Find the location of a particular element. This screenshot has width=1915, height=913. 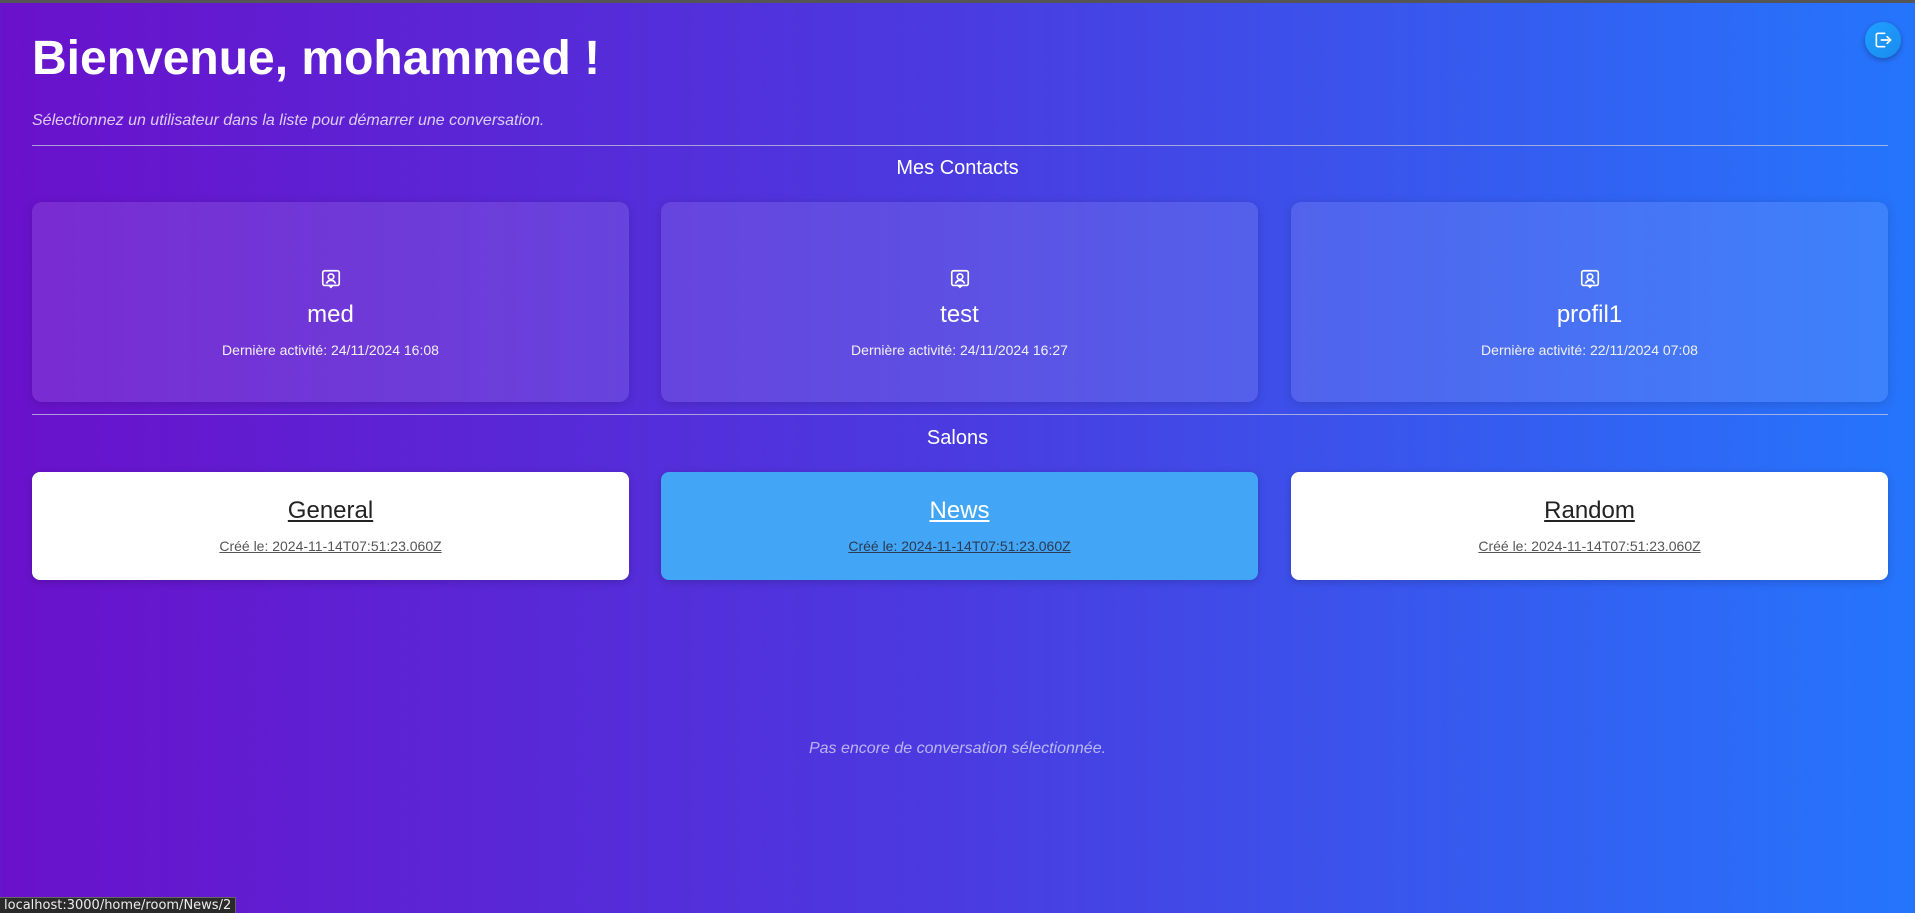

contact-last-activity: Dernière activité: 22/11/2024 07:08 is located at coordinates (1589, 350).